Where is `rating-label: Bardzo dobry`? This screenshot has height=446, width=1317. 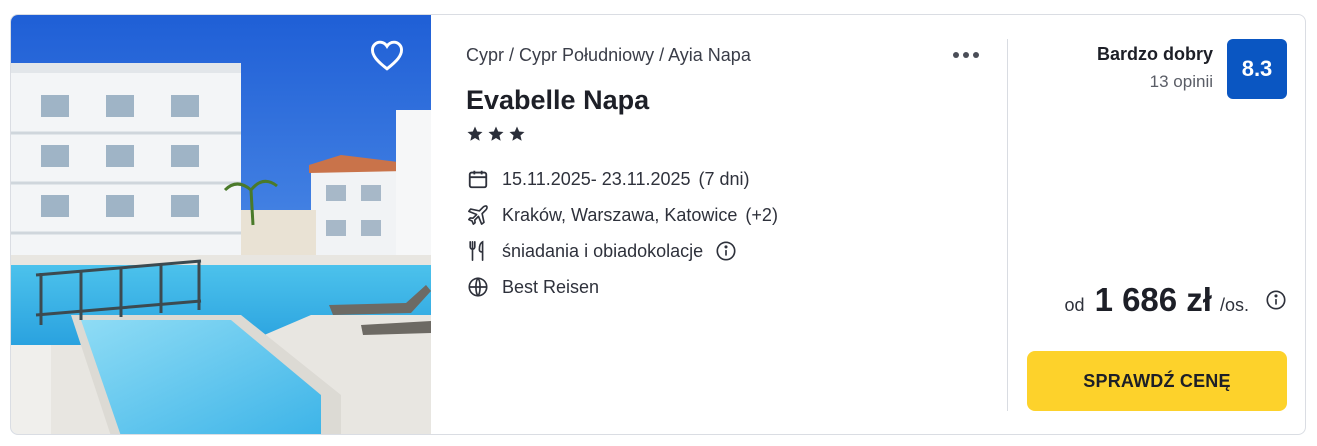
rating-label: Bardzo dobry is located at coordinates (1154, 54).